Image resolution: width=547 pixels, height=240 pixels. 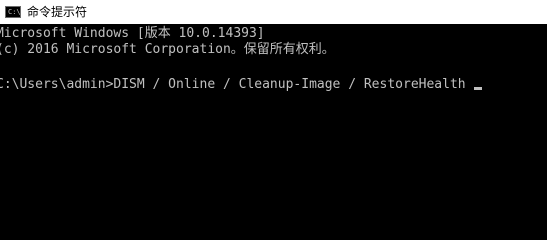 I want to click on text-cursor, so click(x=477, y=88).